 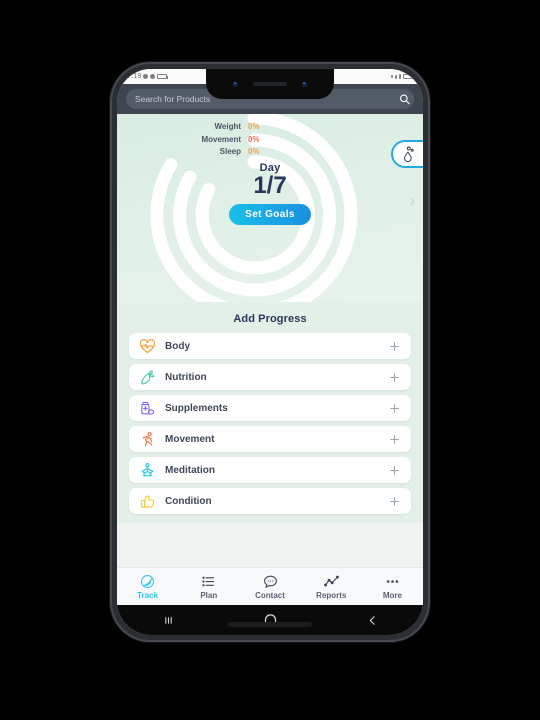 I want to click on water-drop-icon, so click(x=408, y=154).